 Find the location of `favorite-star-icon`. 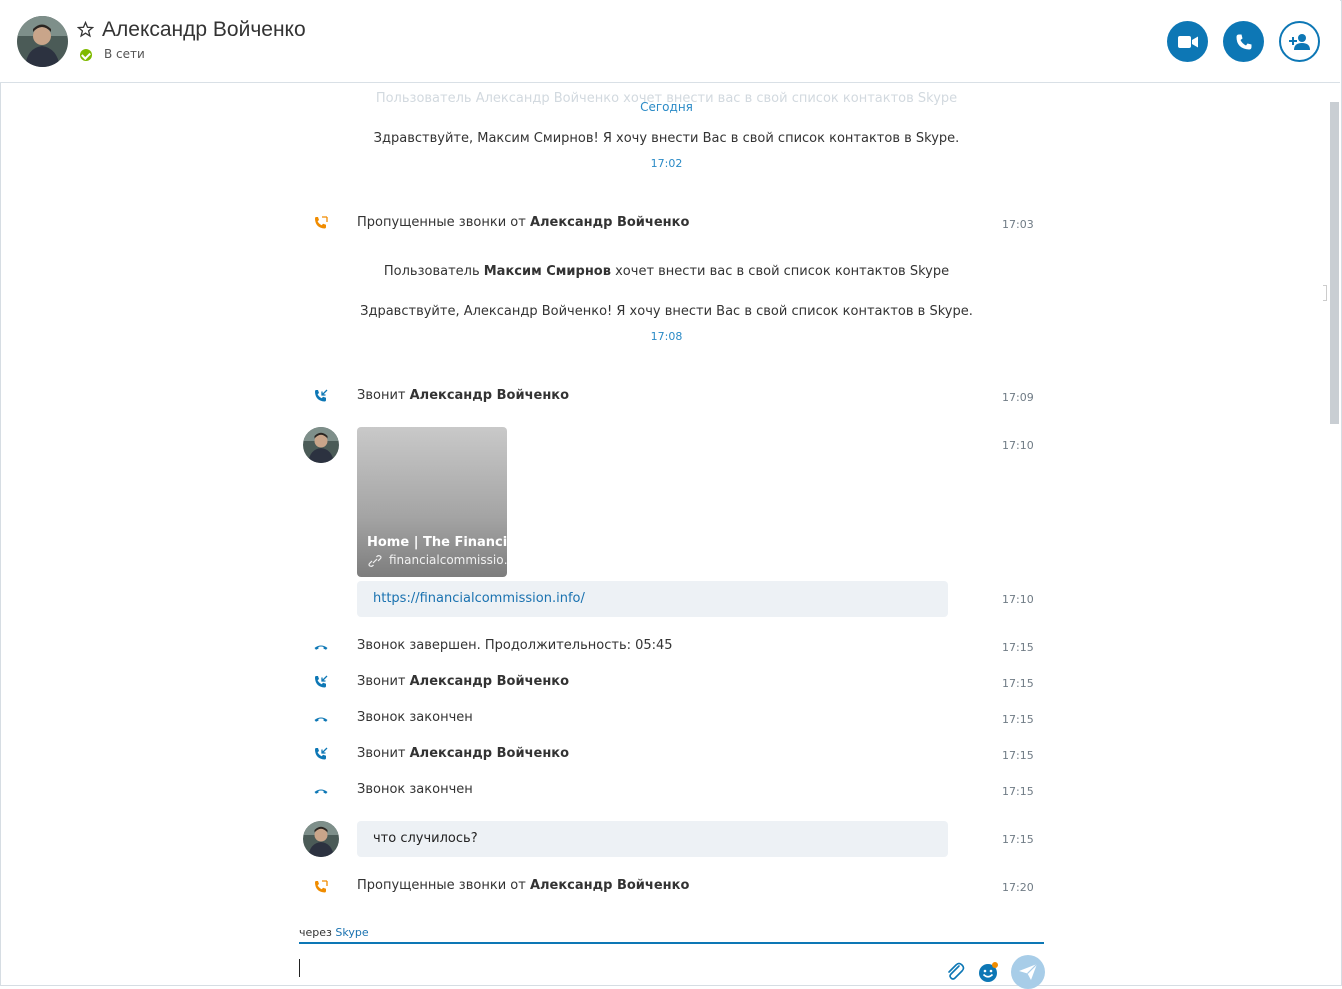

favorite-star-icon is located at coordinates (85, 29).